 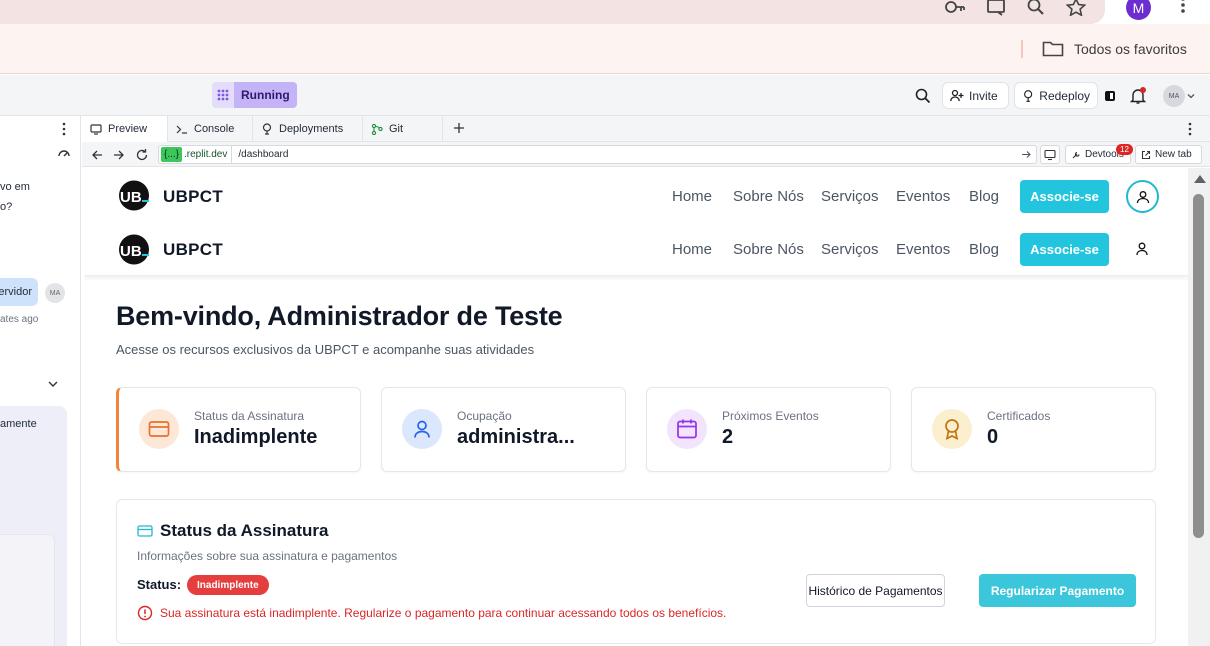 I want to click on folder-icon, so click(x=1053, y=48).